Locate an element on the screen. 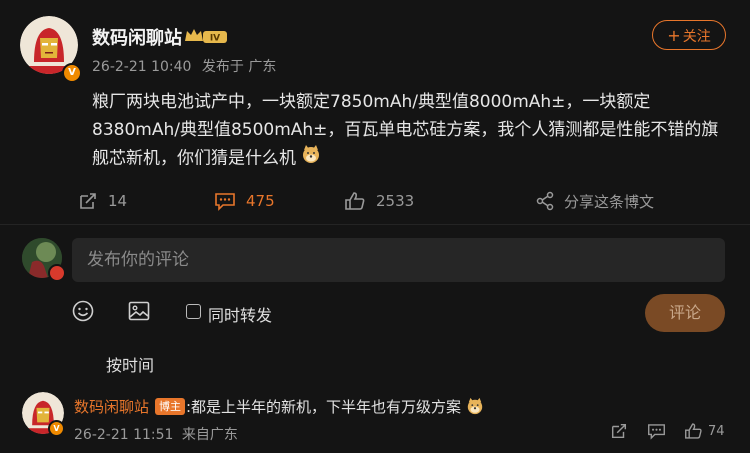 The height and width of the screenshot is (453, 750). author-badge: 博主 is located at coordinates (170, 406).